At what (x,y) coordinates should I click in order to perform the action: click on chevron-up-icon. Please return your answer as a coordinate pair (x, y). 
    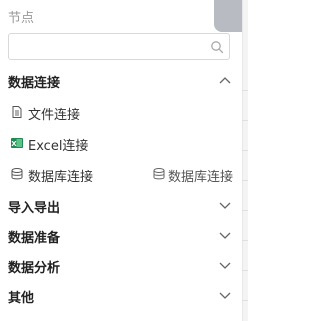
    Looking at the image, I should click on (225, 80).